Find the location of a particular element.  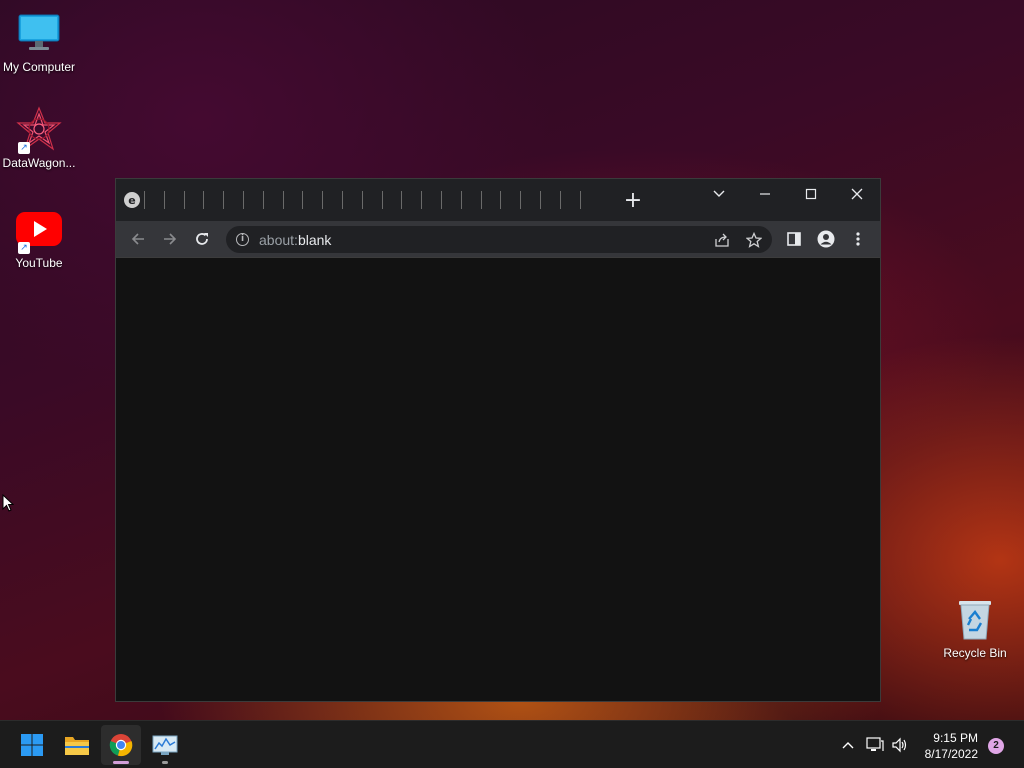

monitor-icon is located at coordinates (39, 33).